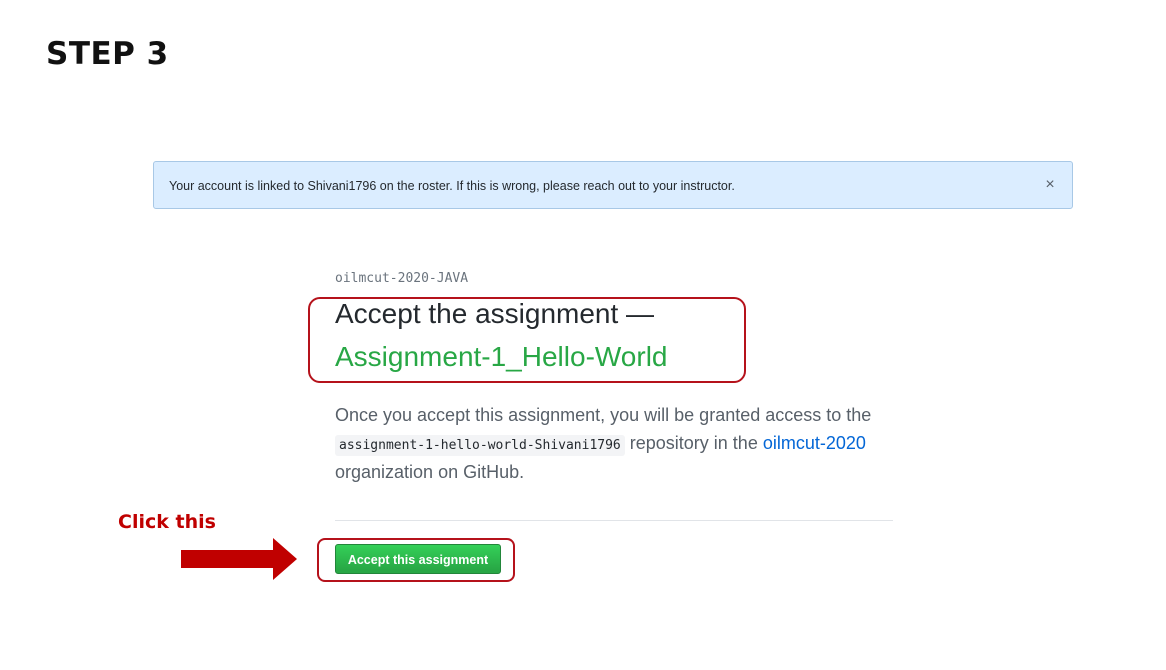  I want to click on page-heading: Accept the assignment —, so click(495, 313).